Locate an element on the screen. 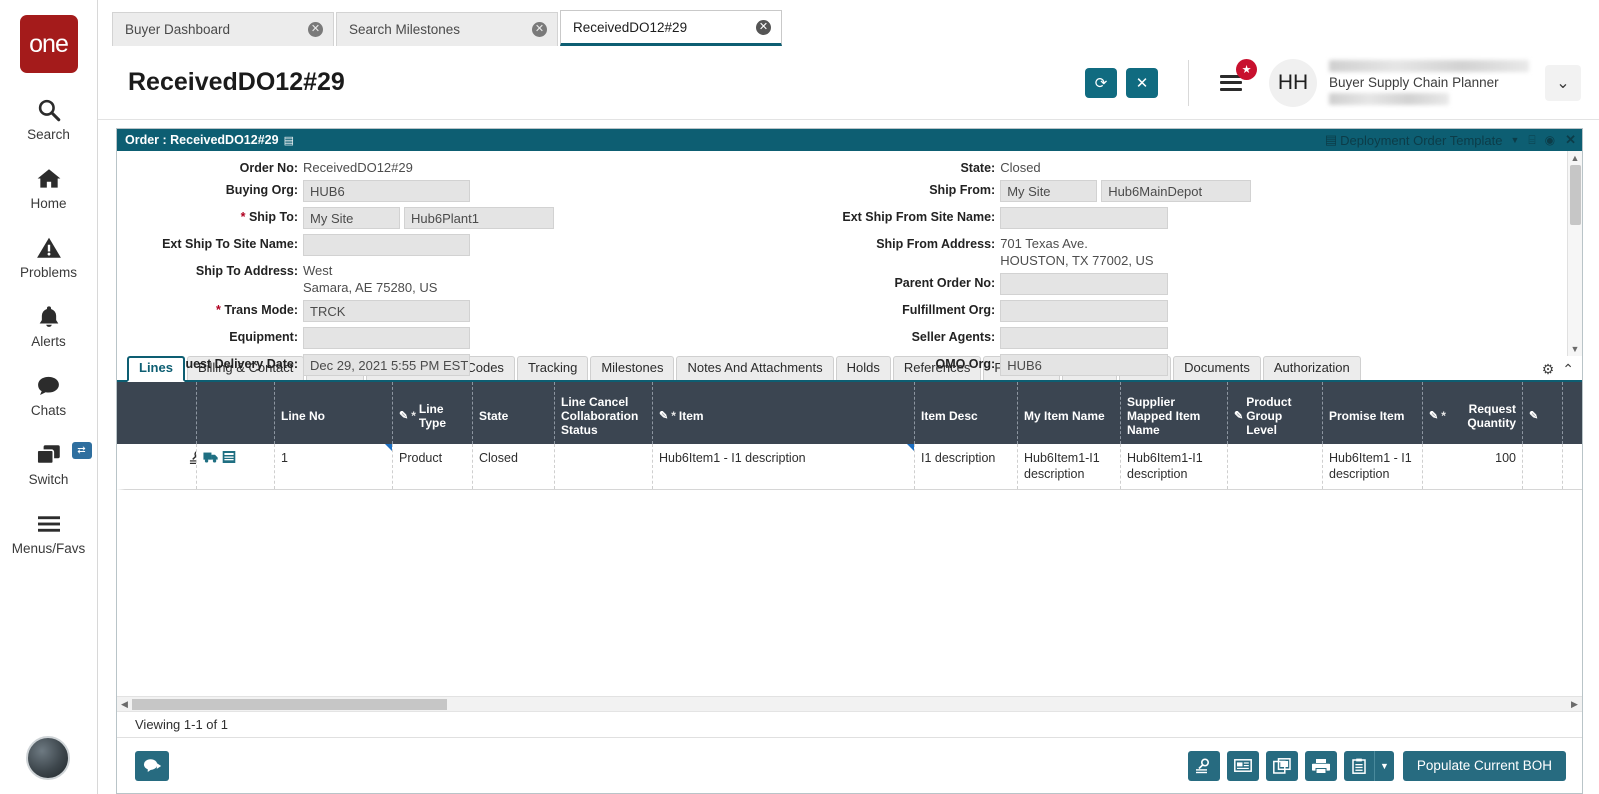  grid-icon: ▤ is located at coordinates (289, 140).